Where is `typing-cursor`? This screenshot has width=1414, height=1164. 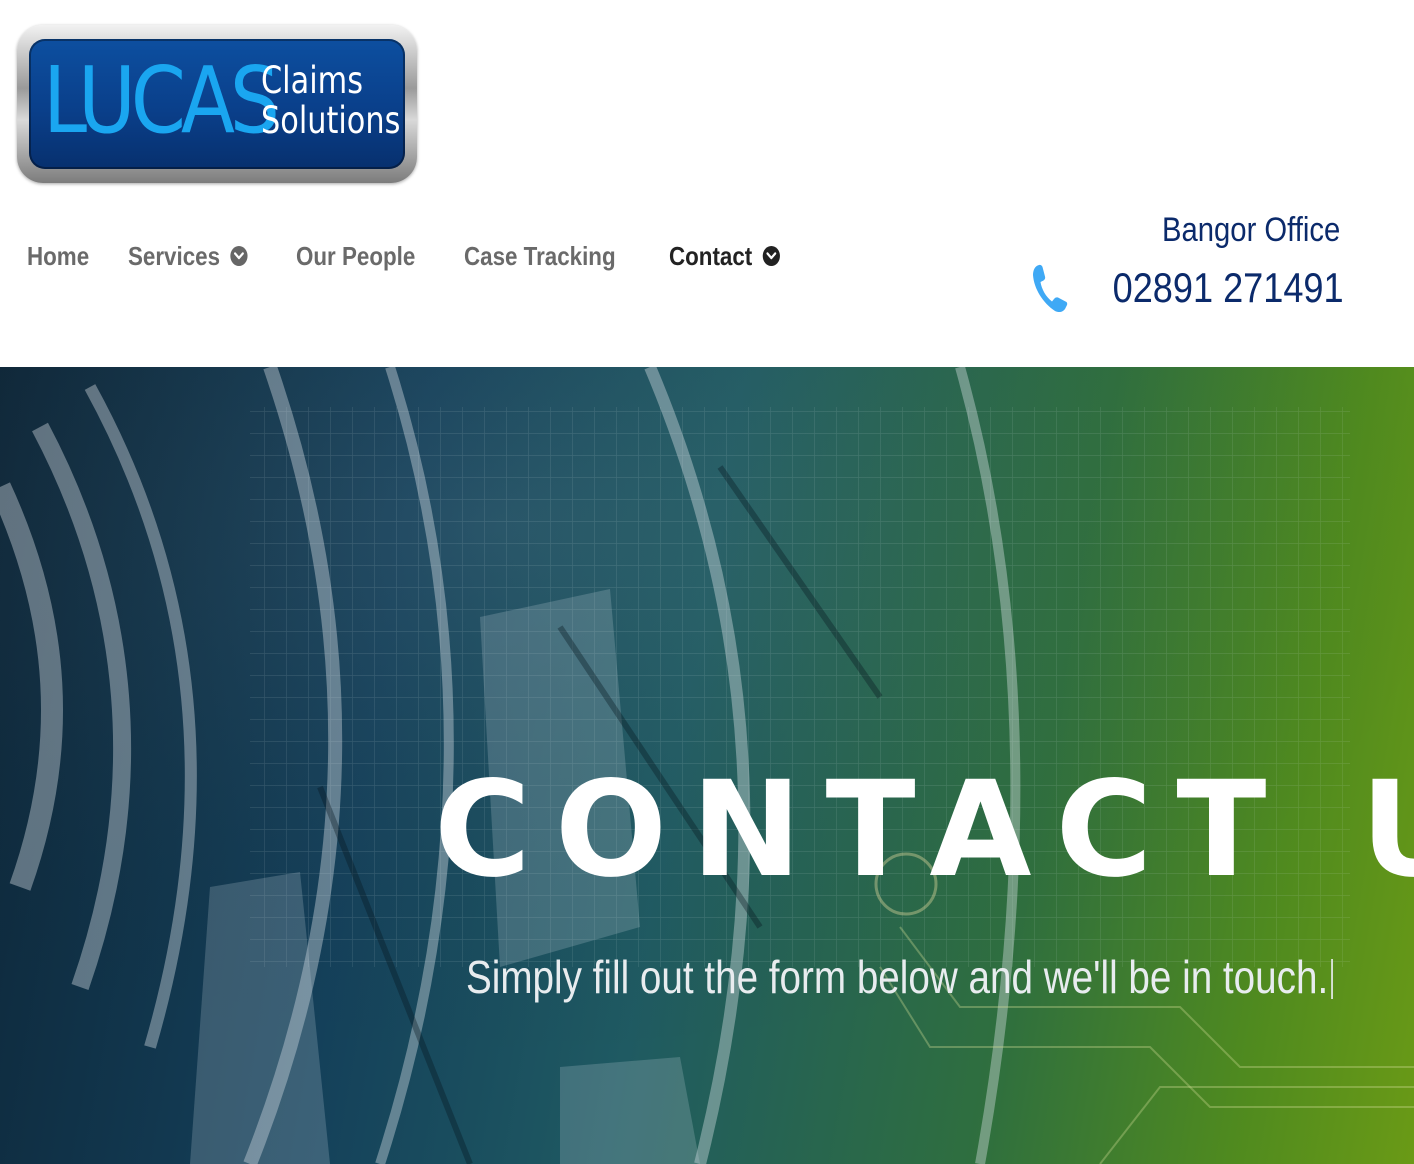 typing-cursor is located at coordinates (1332, 979).